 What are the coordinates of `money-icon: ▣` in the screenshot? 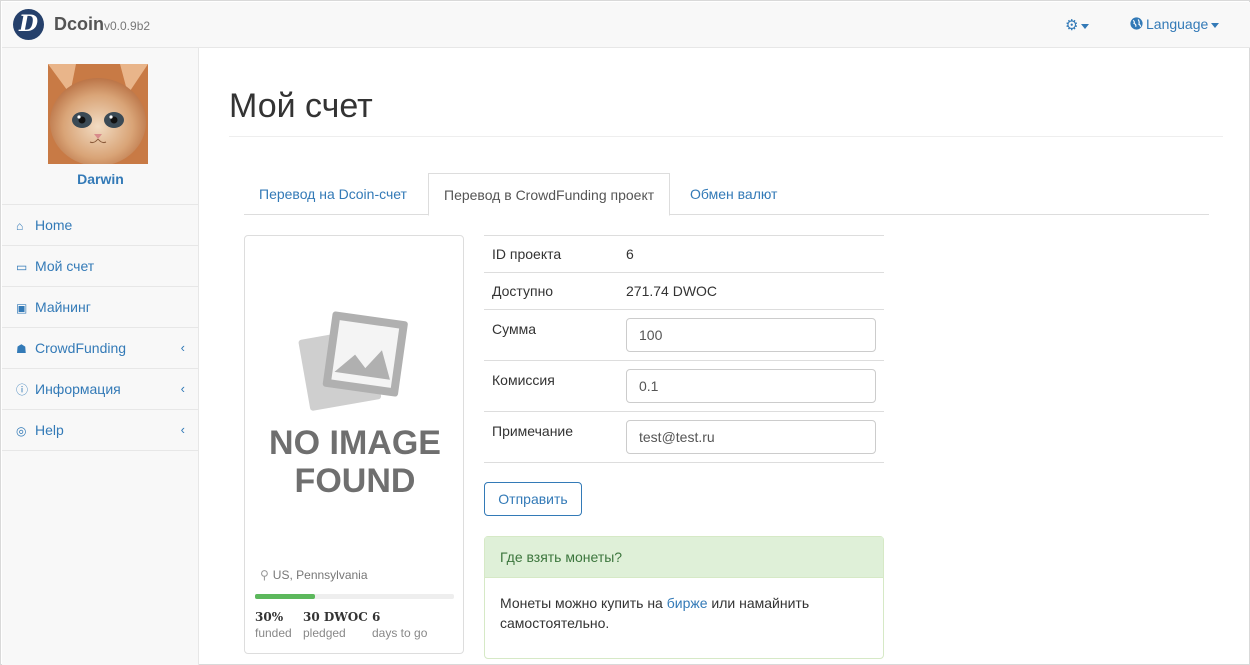 It's located at (22, 308).